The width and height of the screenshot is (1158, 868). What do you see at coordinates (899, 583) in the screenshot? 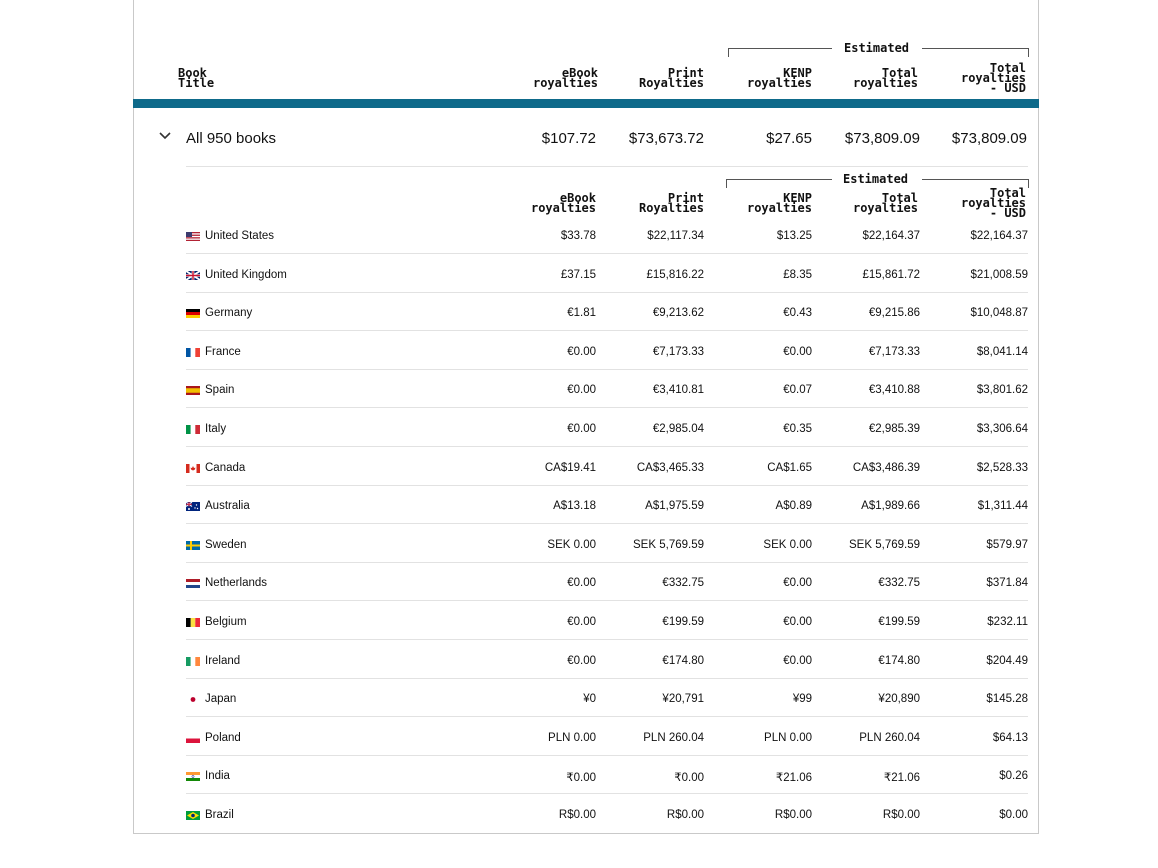
I see `cell-total: €332.75` at bounding box center [899, 583].